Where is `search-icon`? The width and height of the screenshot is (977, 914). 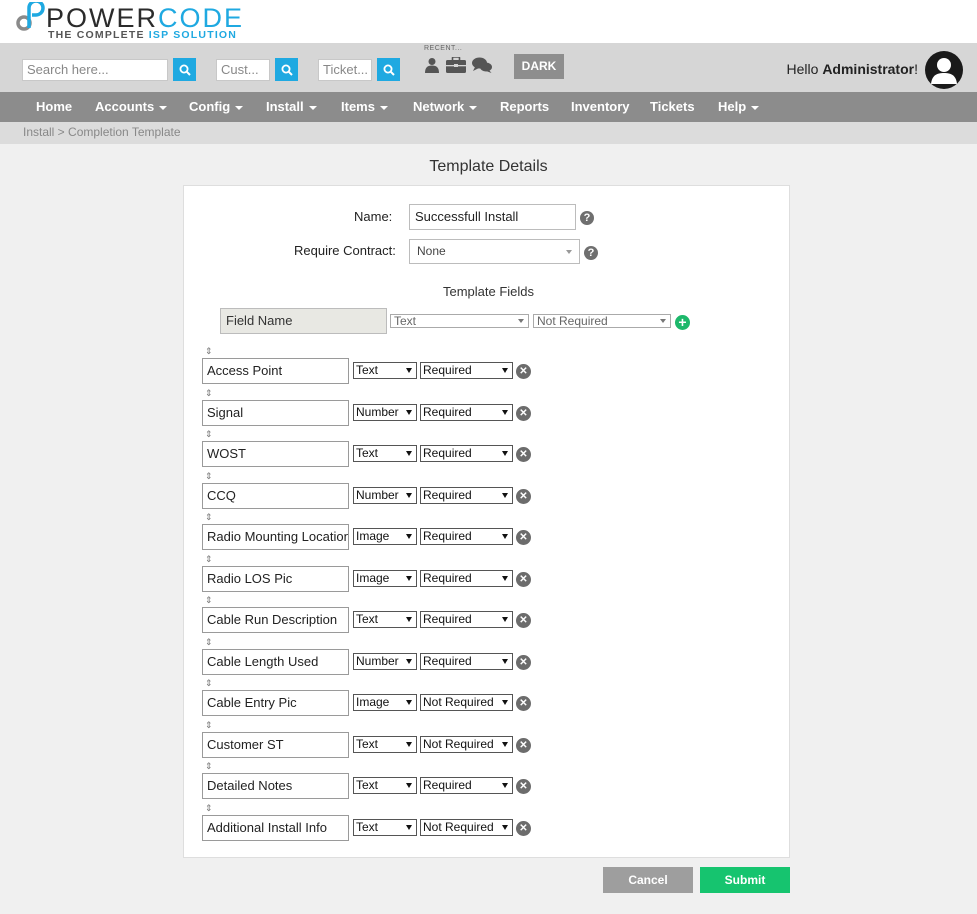
search-icon is located at coordinates (389, 70).